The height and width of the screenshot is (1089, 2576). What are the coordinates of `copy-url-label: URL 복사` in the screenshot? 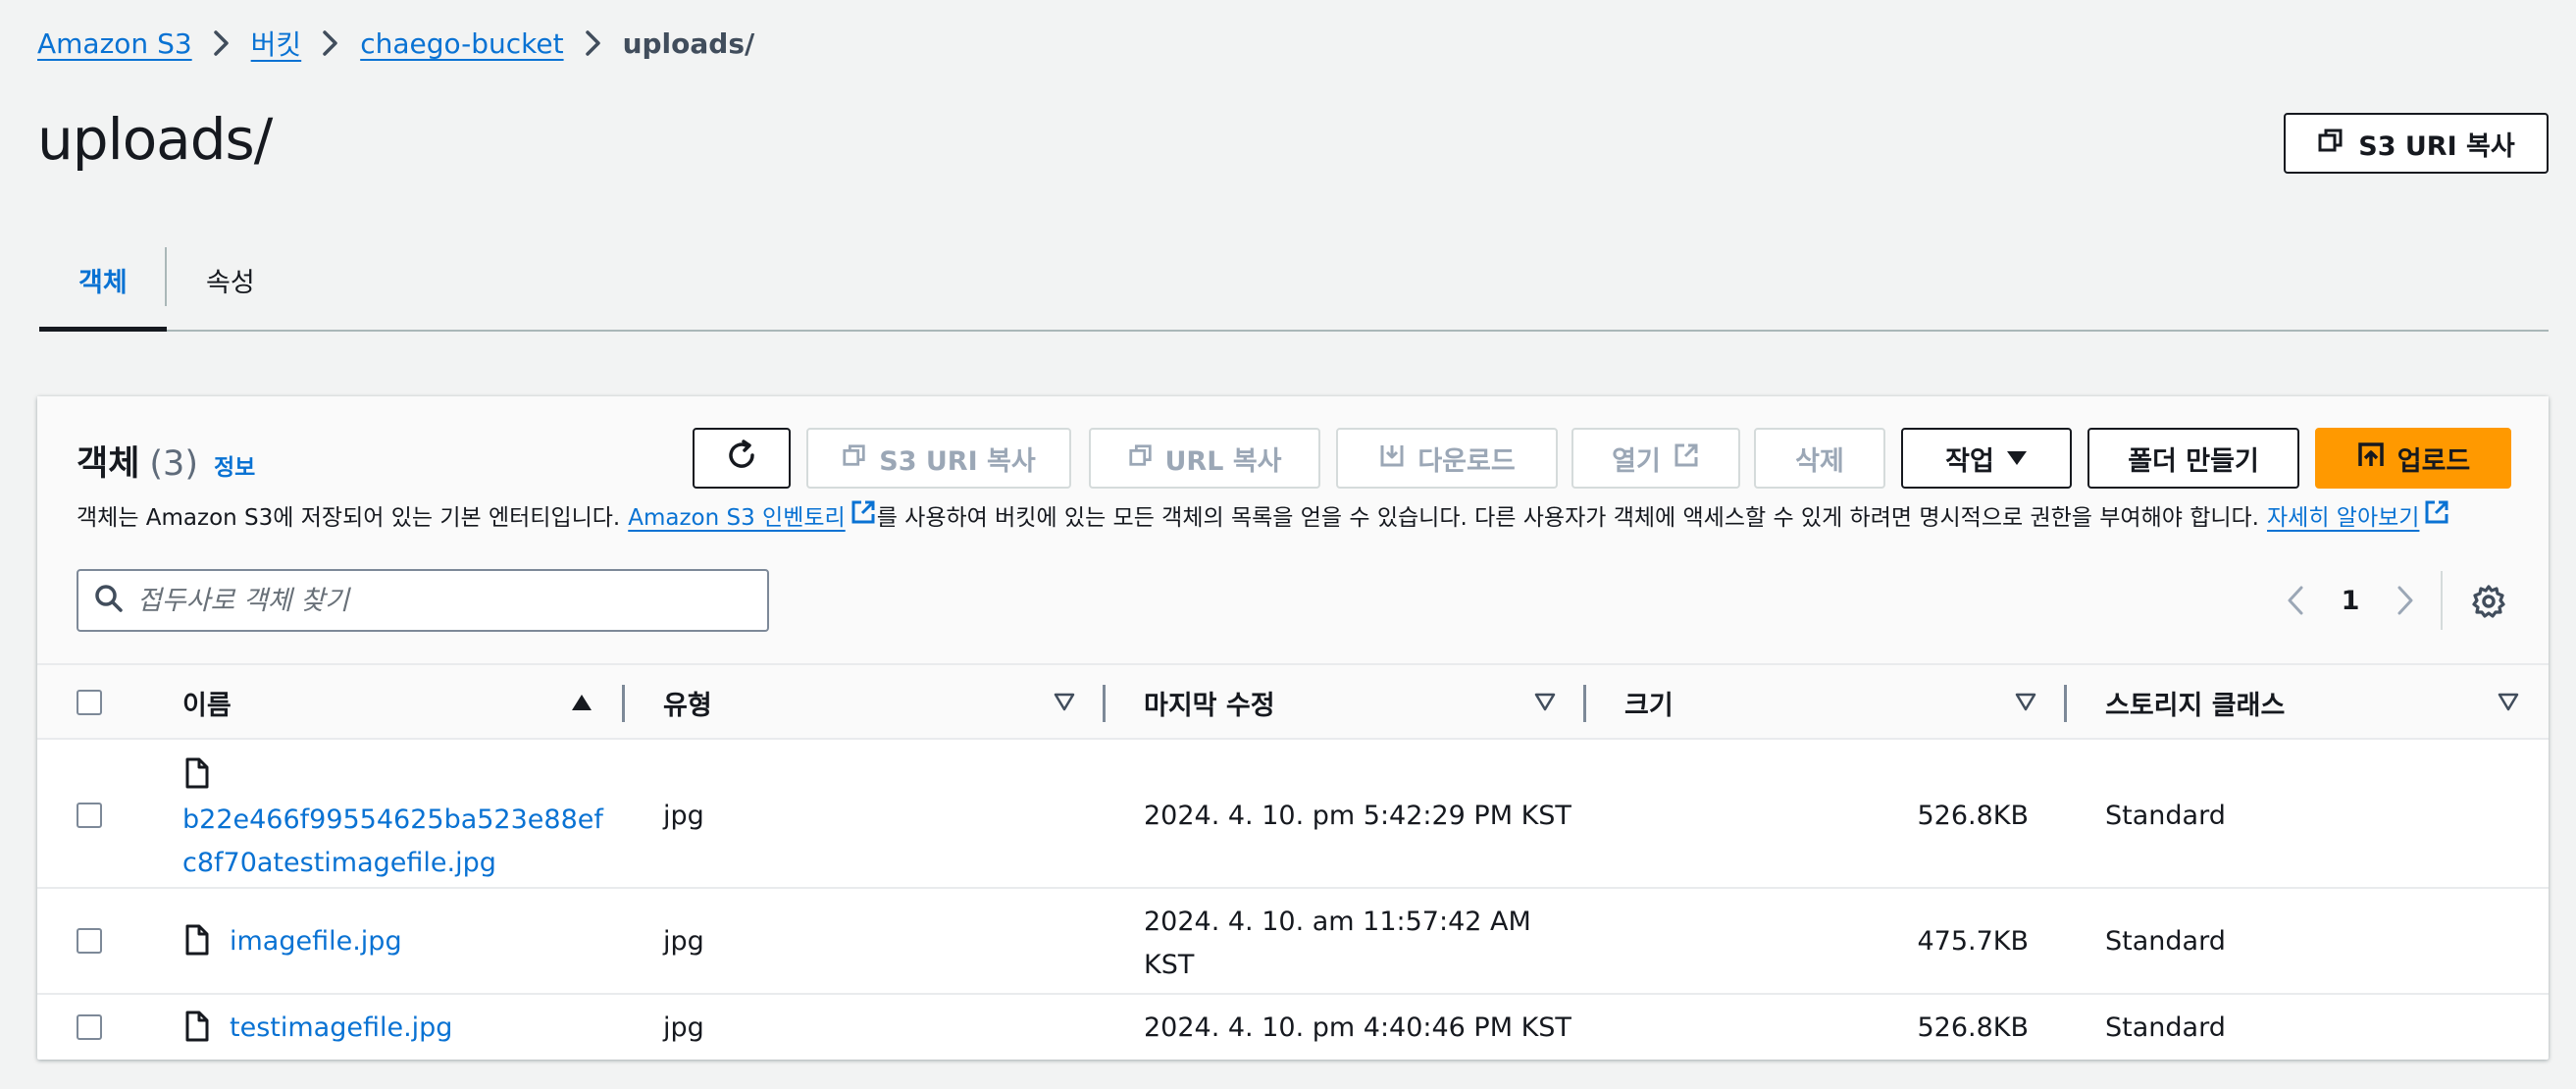 It's located at (1223, 461).